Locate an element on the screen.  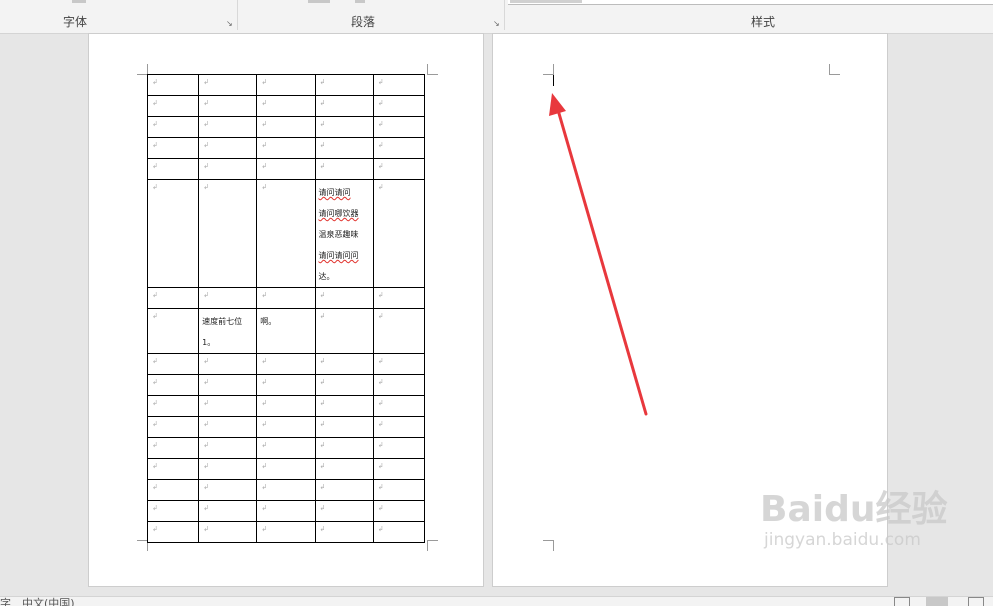
watermark-url: jingyan.baidu.com is located at coordinates (842, 540).